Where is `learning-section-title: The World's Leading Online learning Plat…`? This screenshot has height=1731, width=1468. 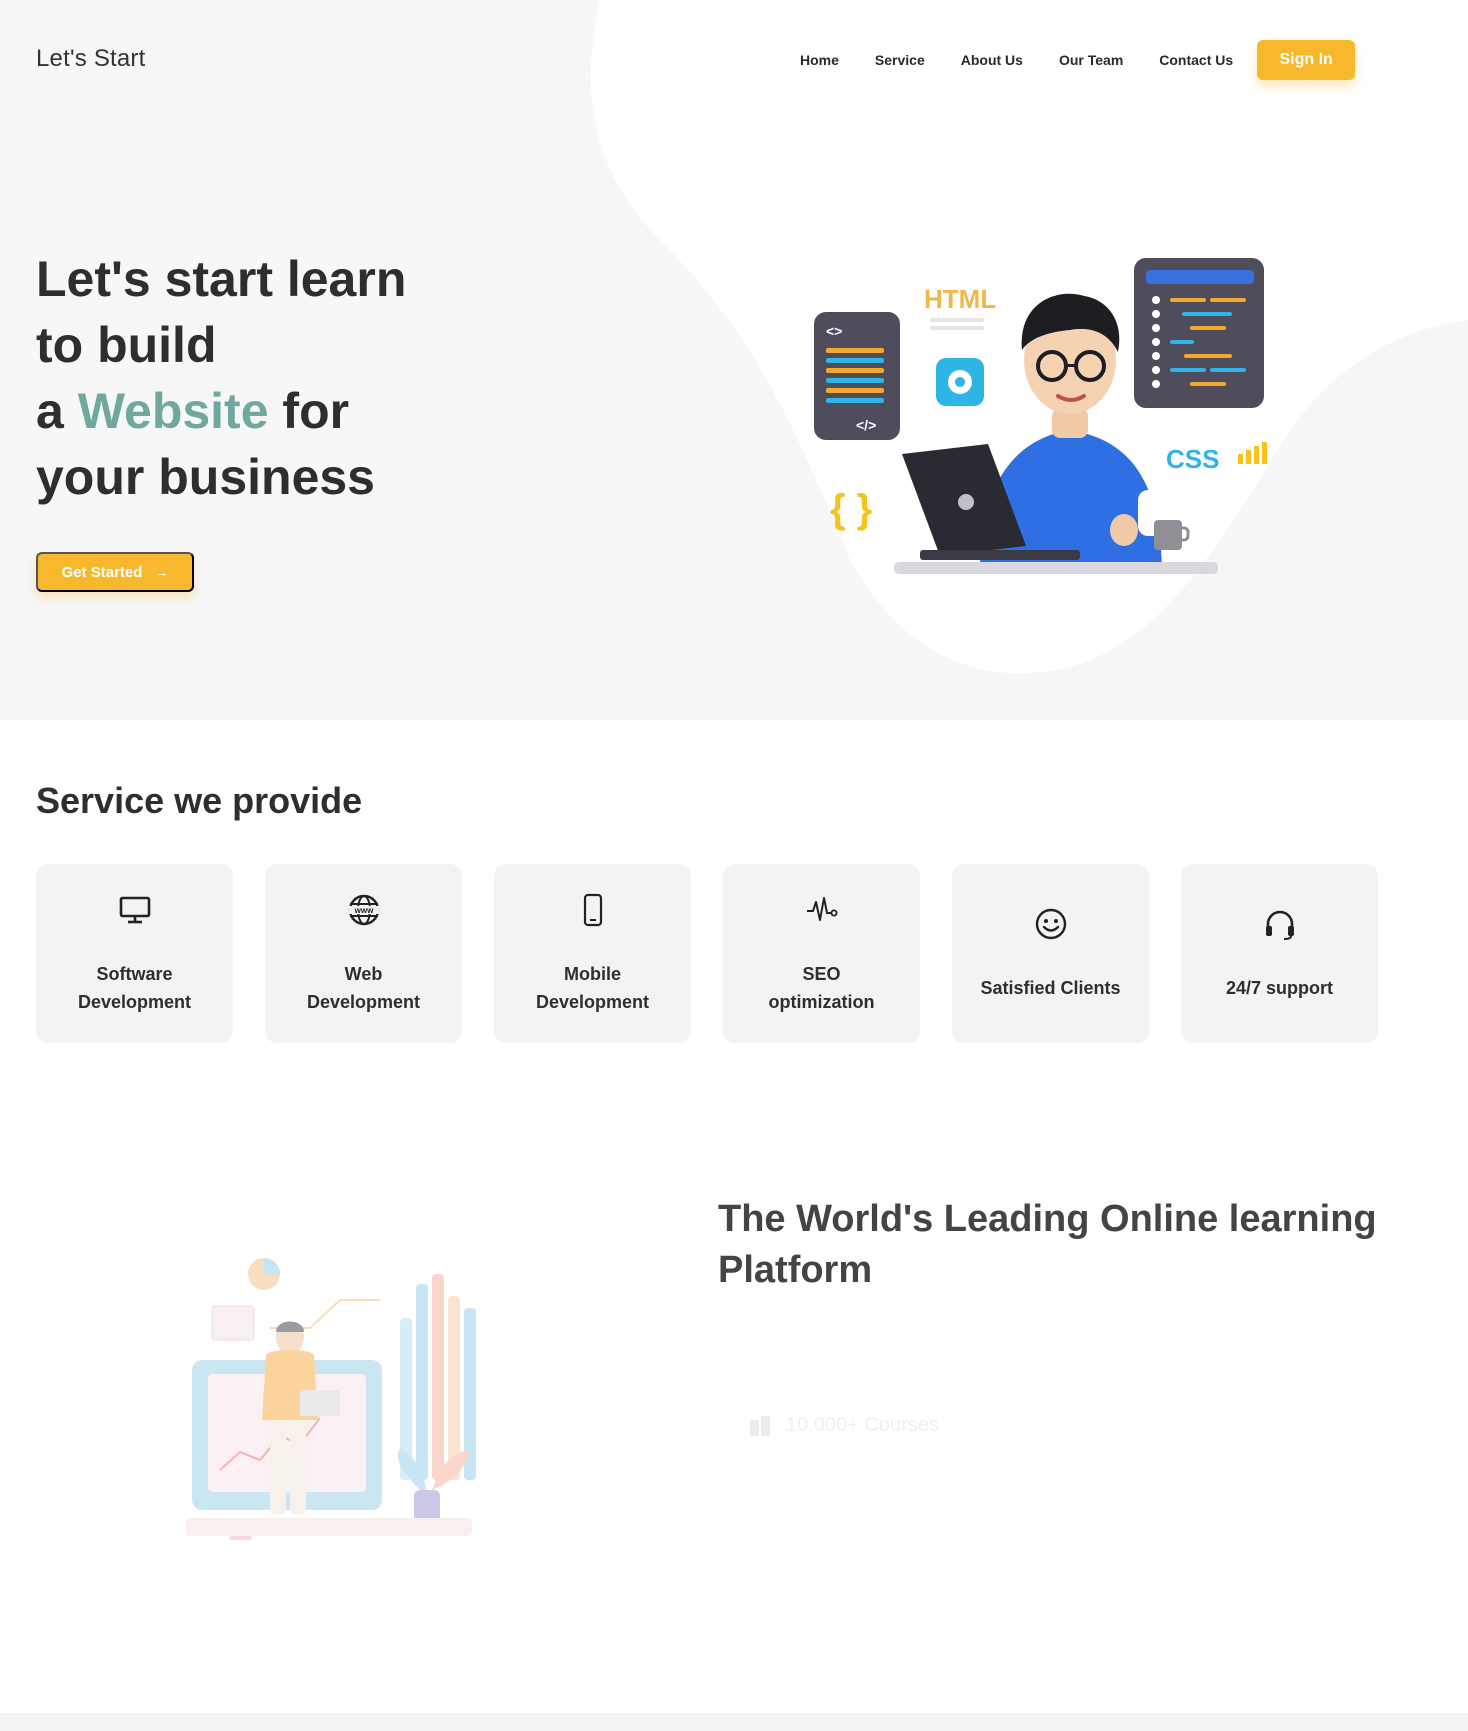 learning-section-title: The World's Leading Online learning Plat… is located at coordinates (1047, 1244).